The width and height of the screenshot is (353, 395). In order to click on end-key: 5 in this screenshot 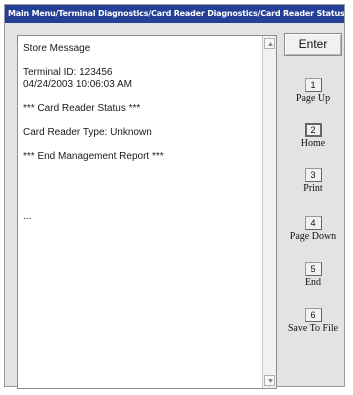, I will do `click(313, 269)`.